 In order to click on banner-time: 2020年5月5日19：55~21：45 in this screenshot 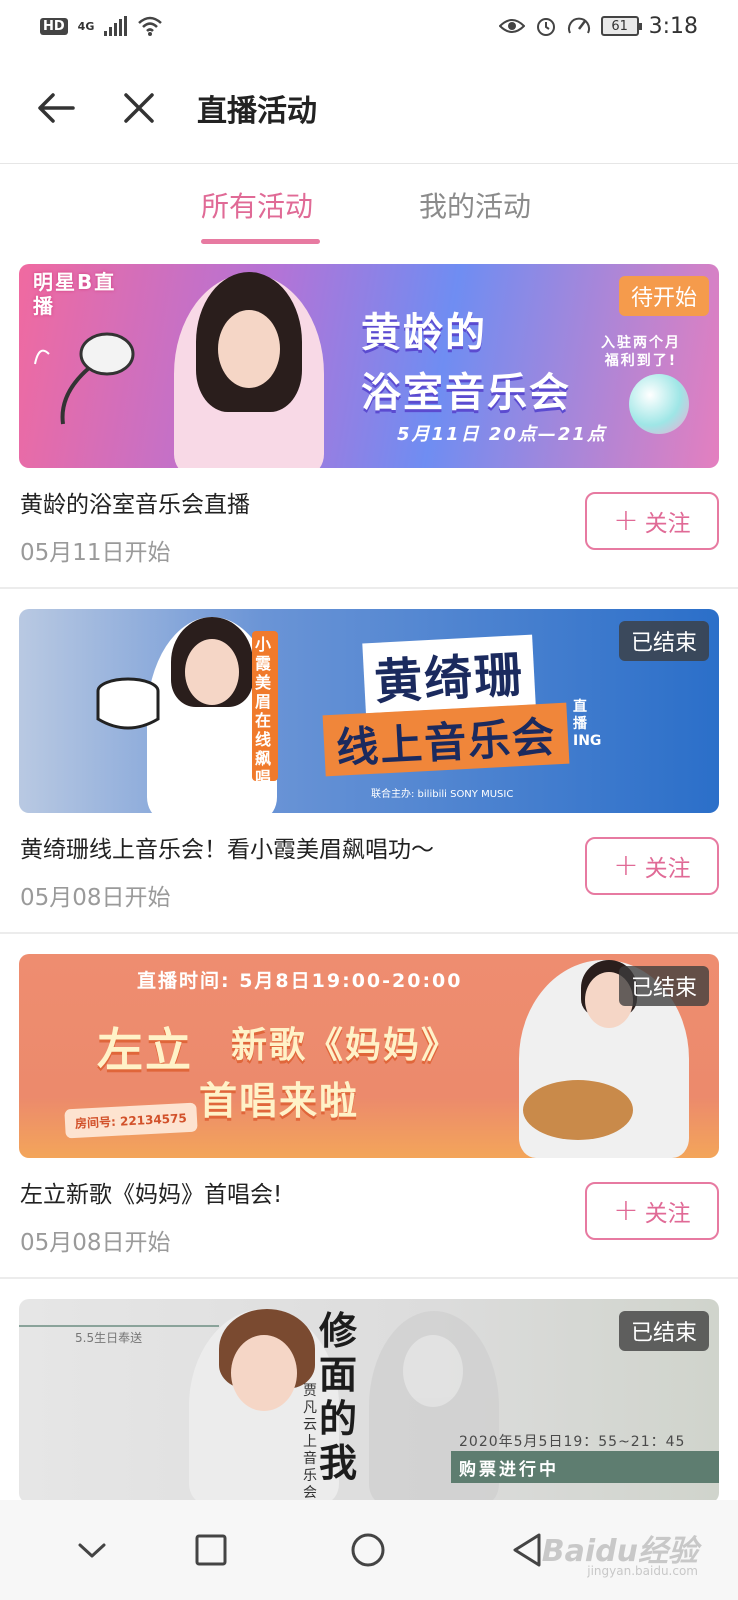, I will do `click(572, 1442)`.